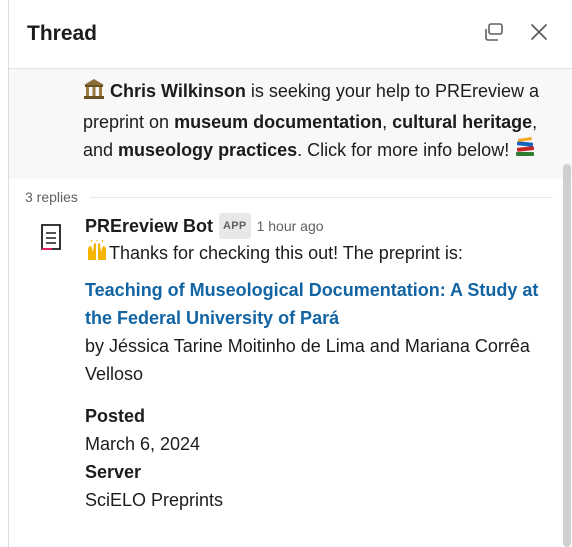 This screenshot has width=572, height=547. What do you see at coordinates (516, 34) in the screenshot?
I see `header-actions` at bounding box center [516, 34].